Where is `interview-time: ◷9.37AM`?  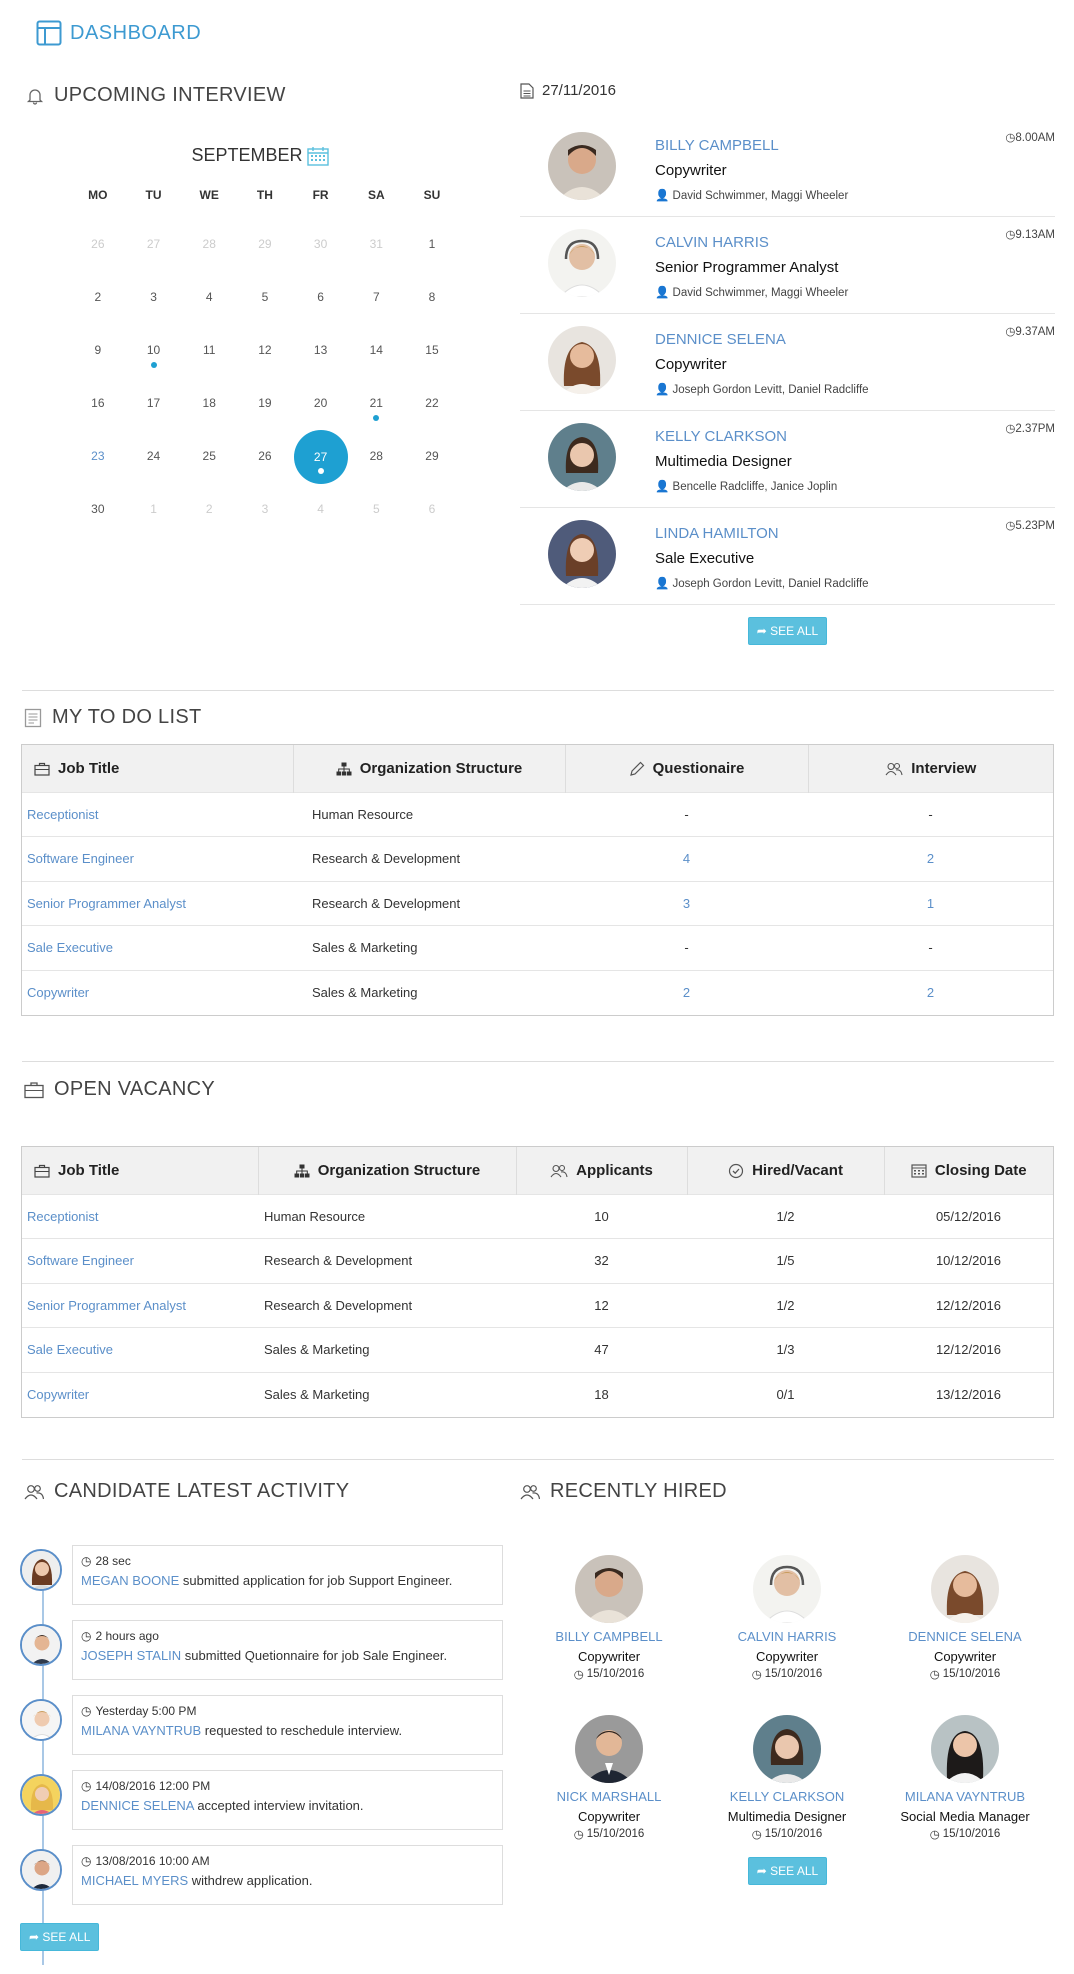 interview-time: ◷9.37AM is located at coordinates (1030, 331).